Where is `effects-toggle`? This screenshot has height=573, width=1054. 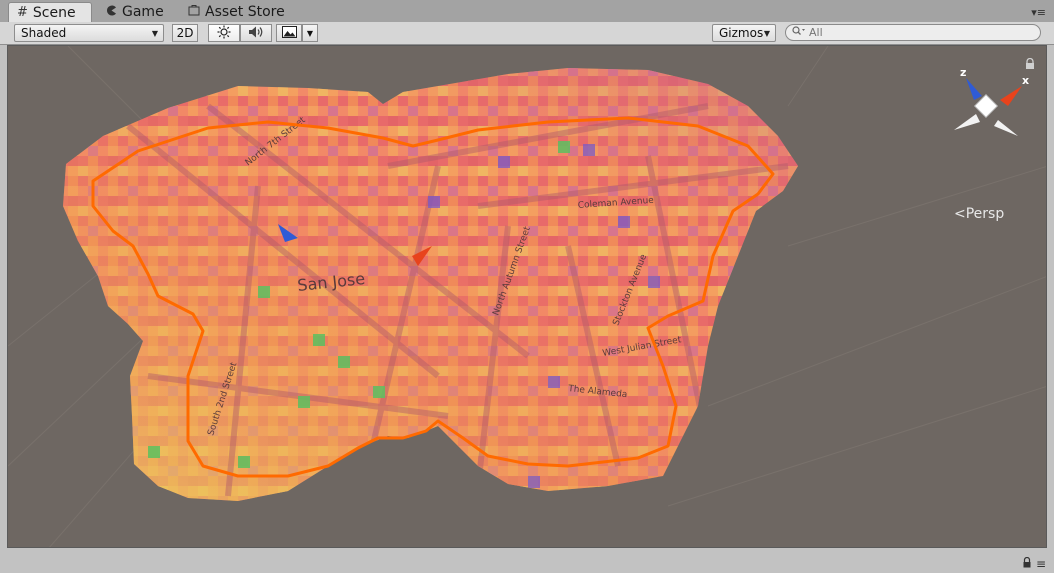
effects-toggle is located at coordinates (289, 33).